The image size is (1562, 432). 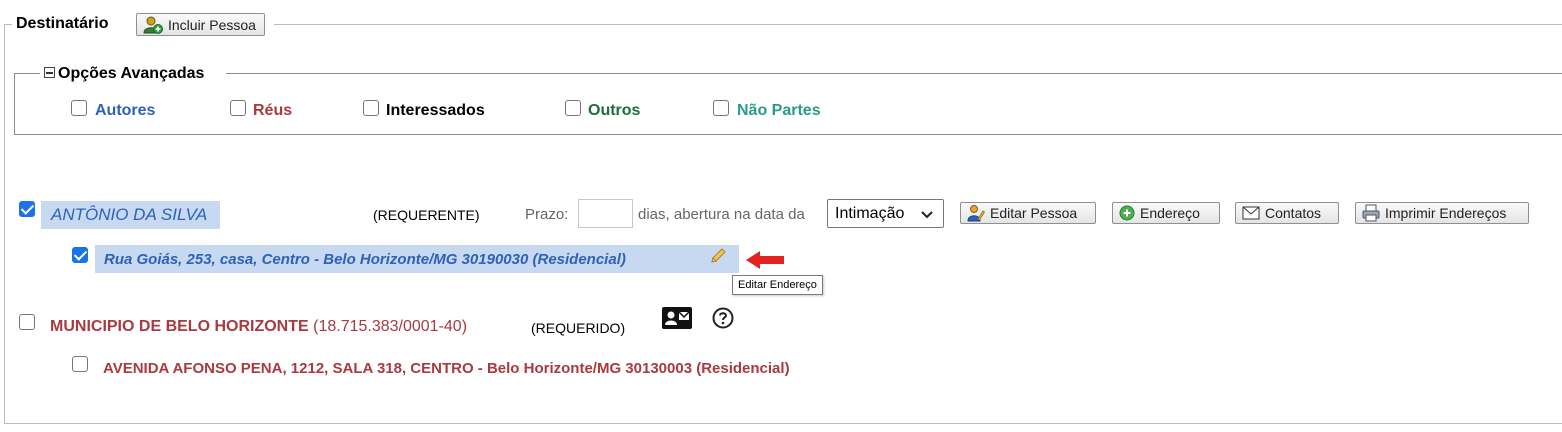 I want to click on print-addresses-label: Imprimir Endereços, so click(x=1446, y=213).